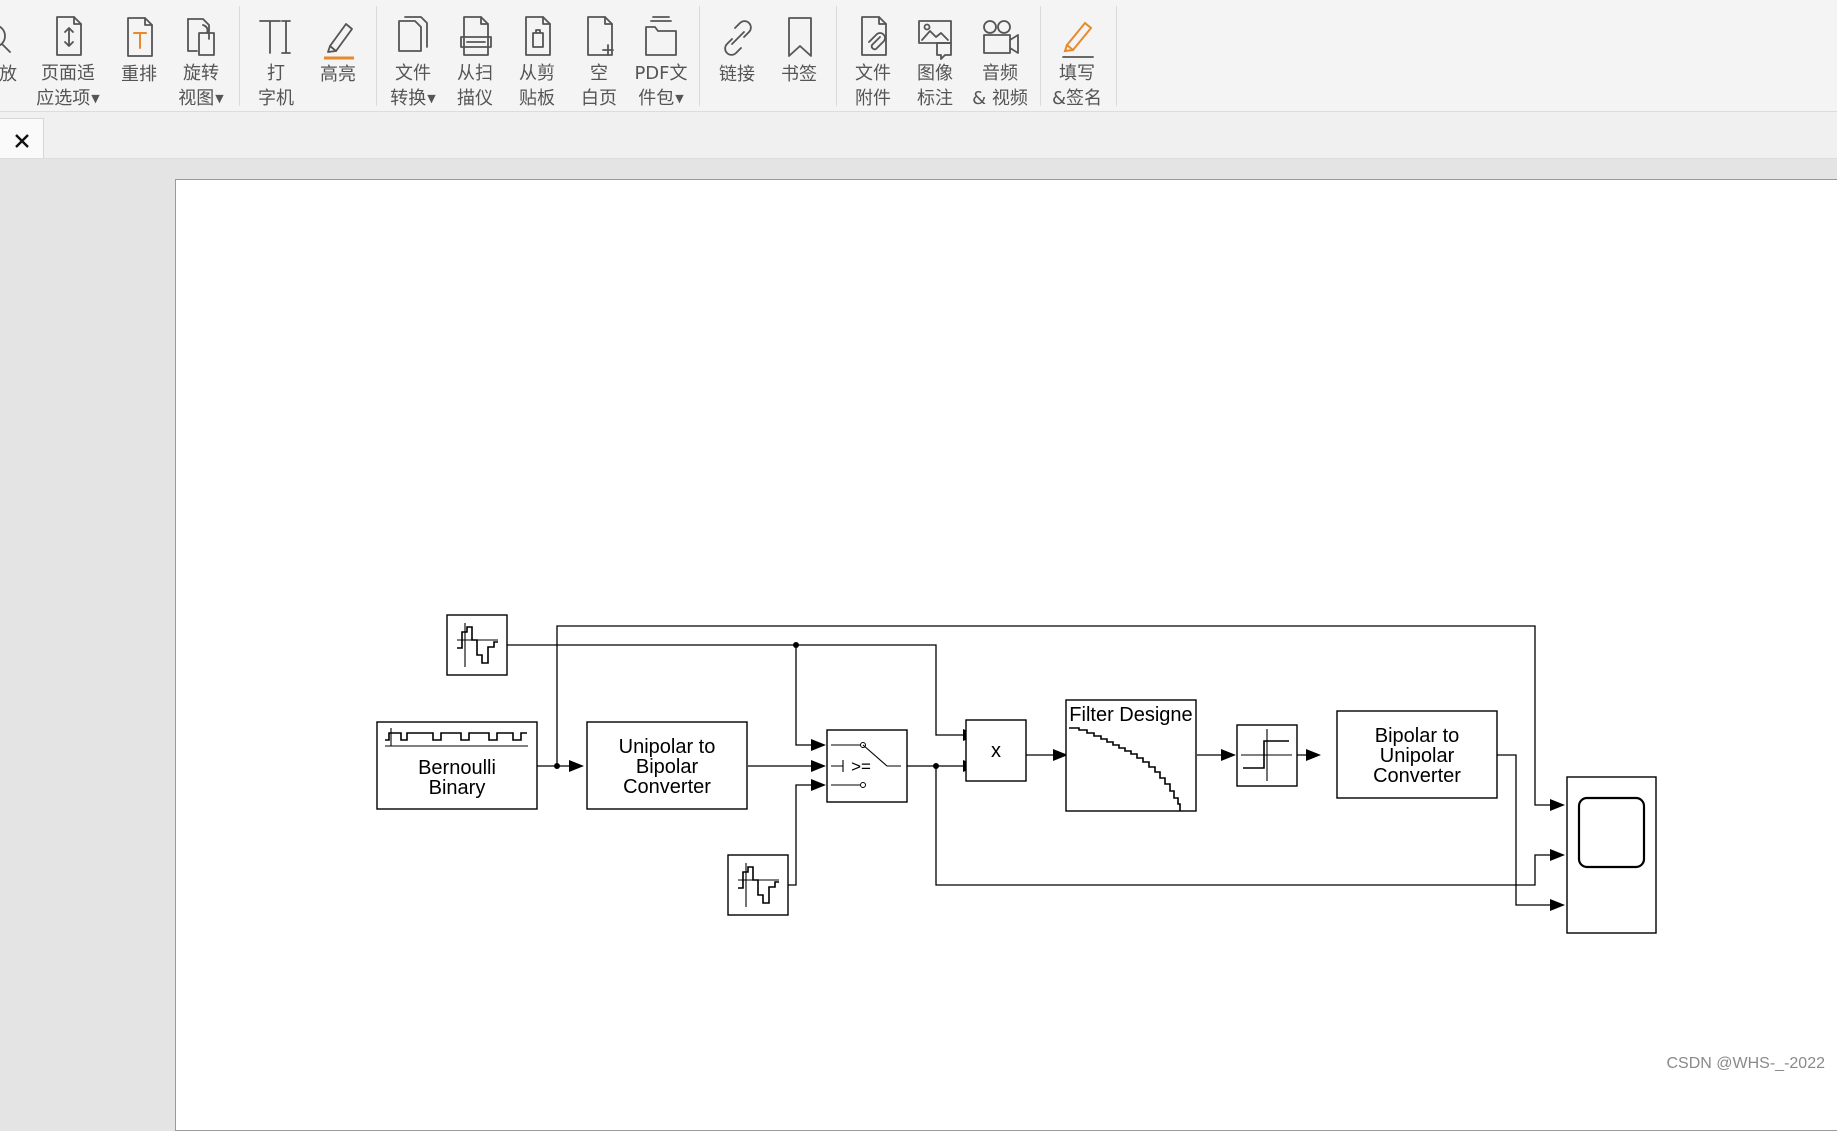 The width and height of the screenshot is (1837, 1131). What do you see at coordinates (873, 30) in the screenshot?
I see `attachment-icon` at bounding box center [873, 30].